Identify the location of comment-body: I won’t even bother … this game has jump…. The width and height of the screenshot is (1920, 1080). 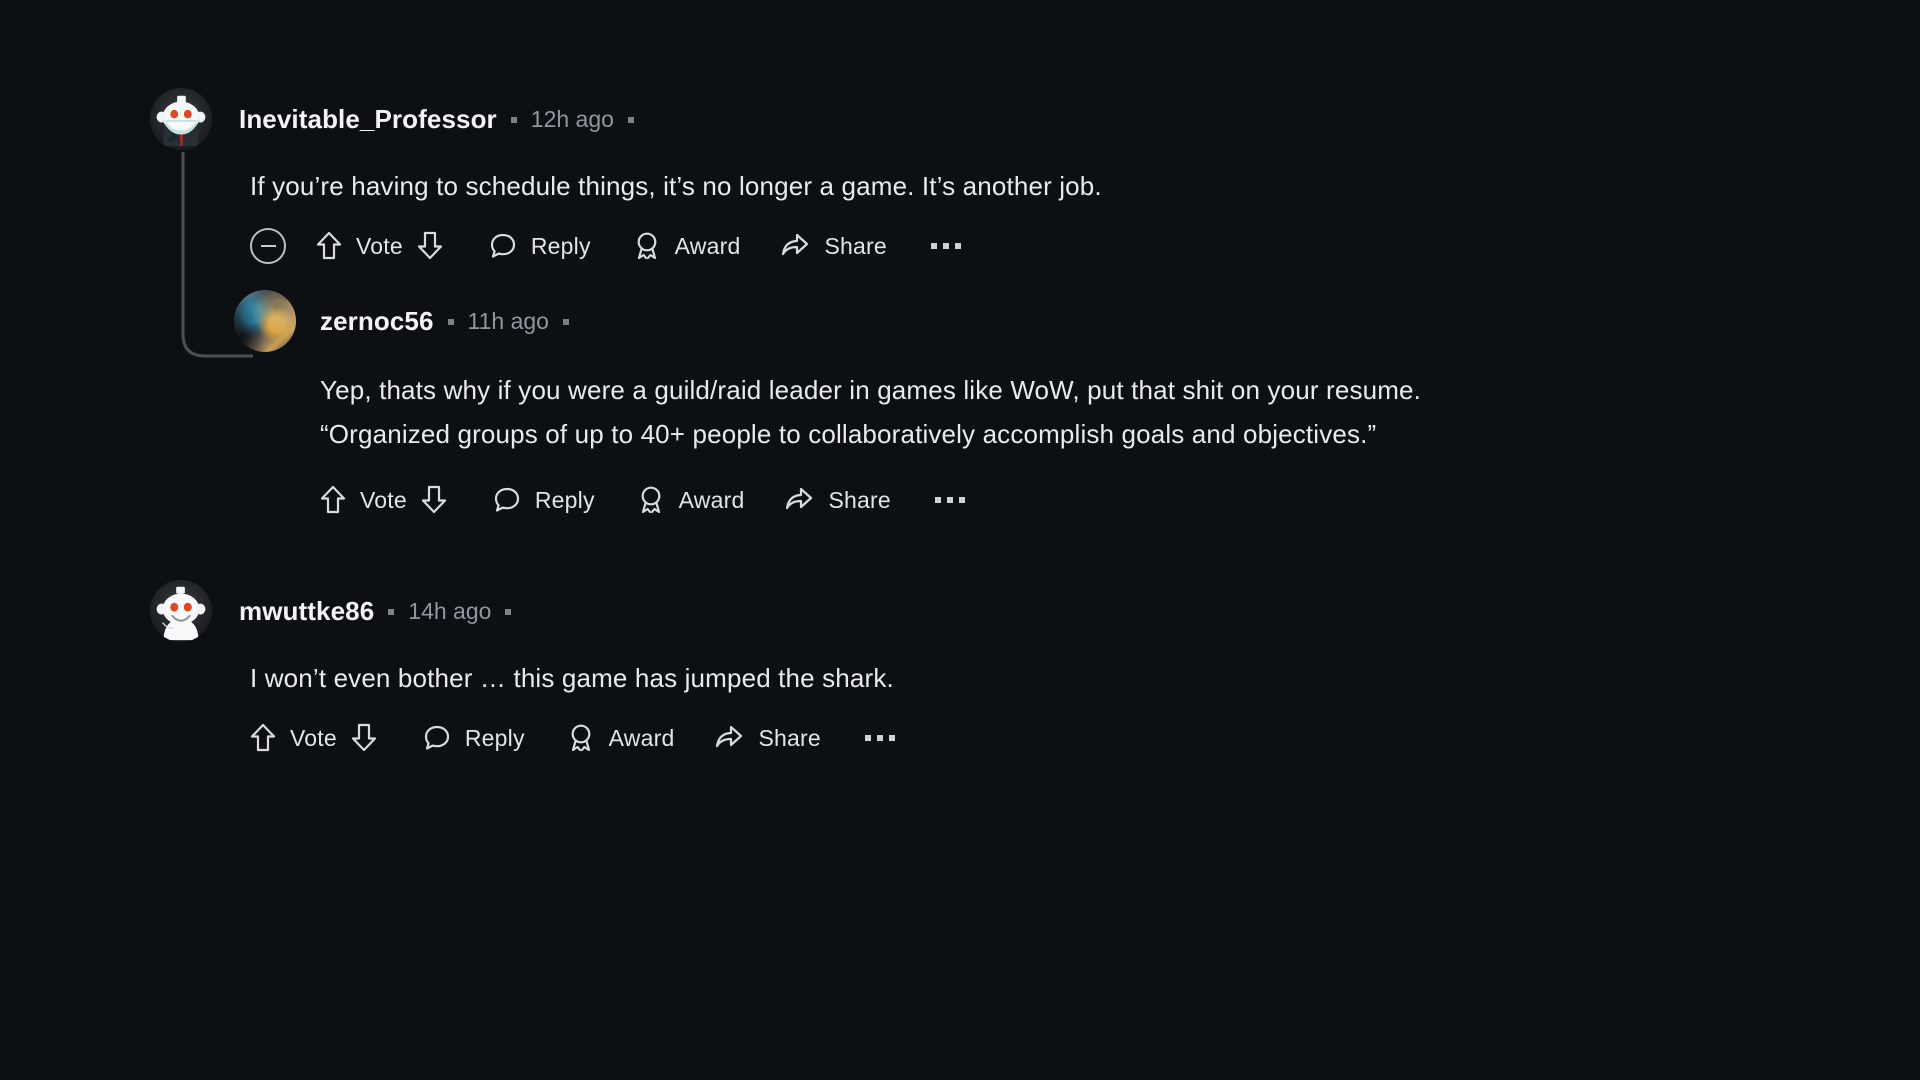
(1000, 672).